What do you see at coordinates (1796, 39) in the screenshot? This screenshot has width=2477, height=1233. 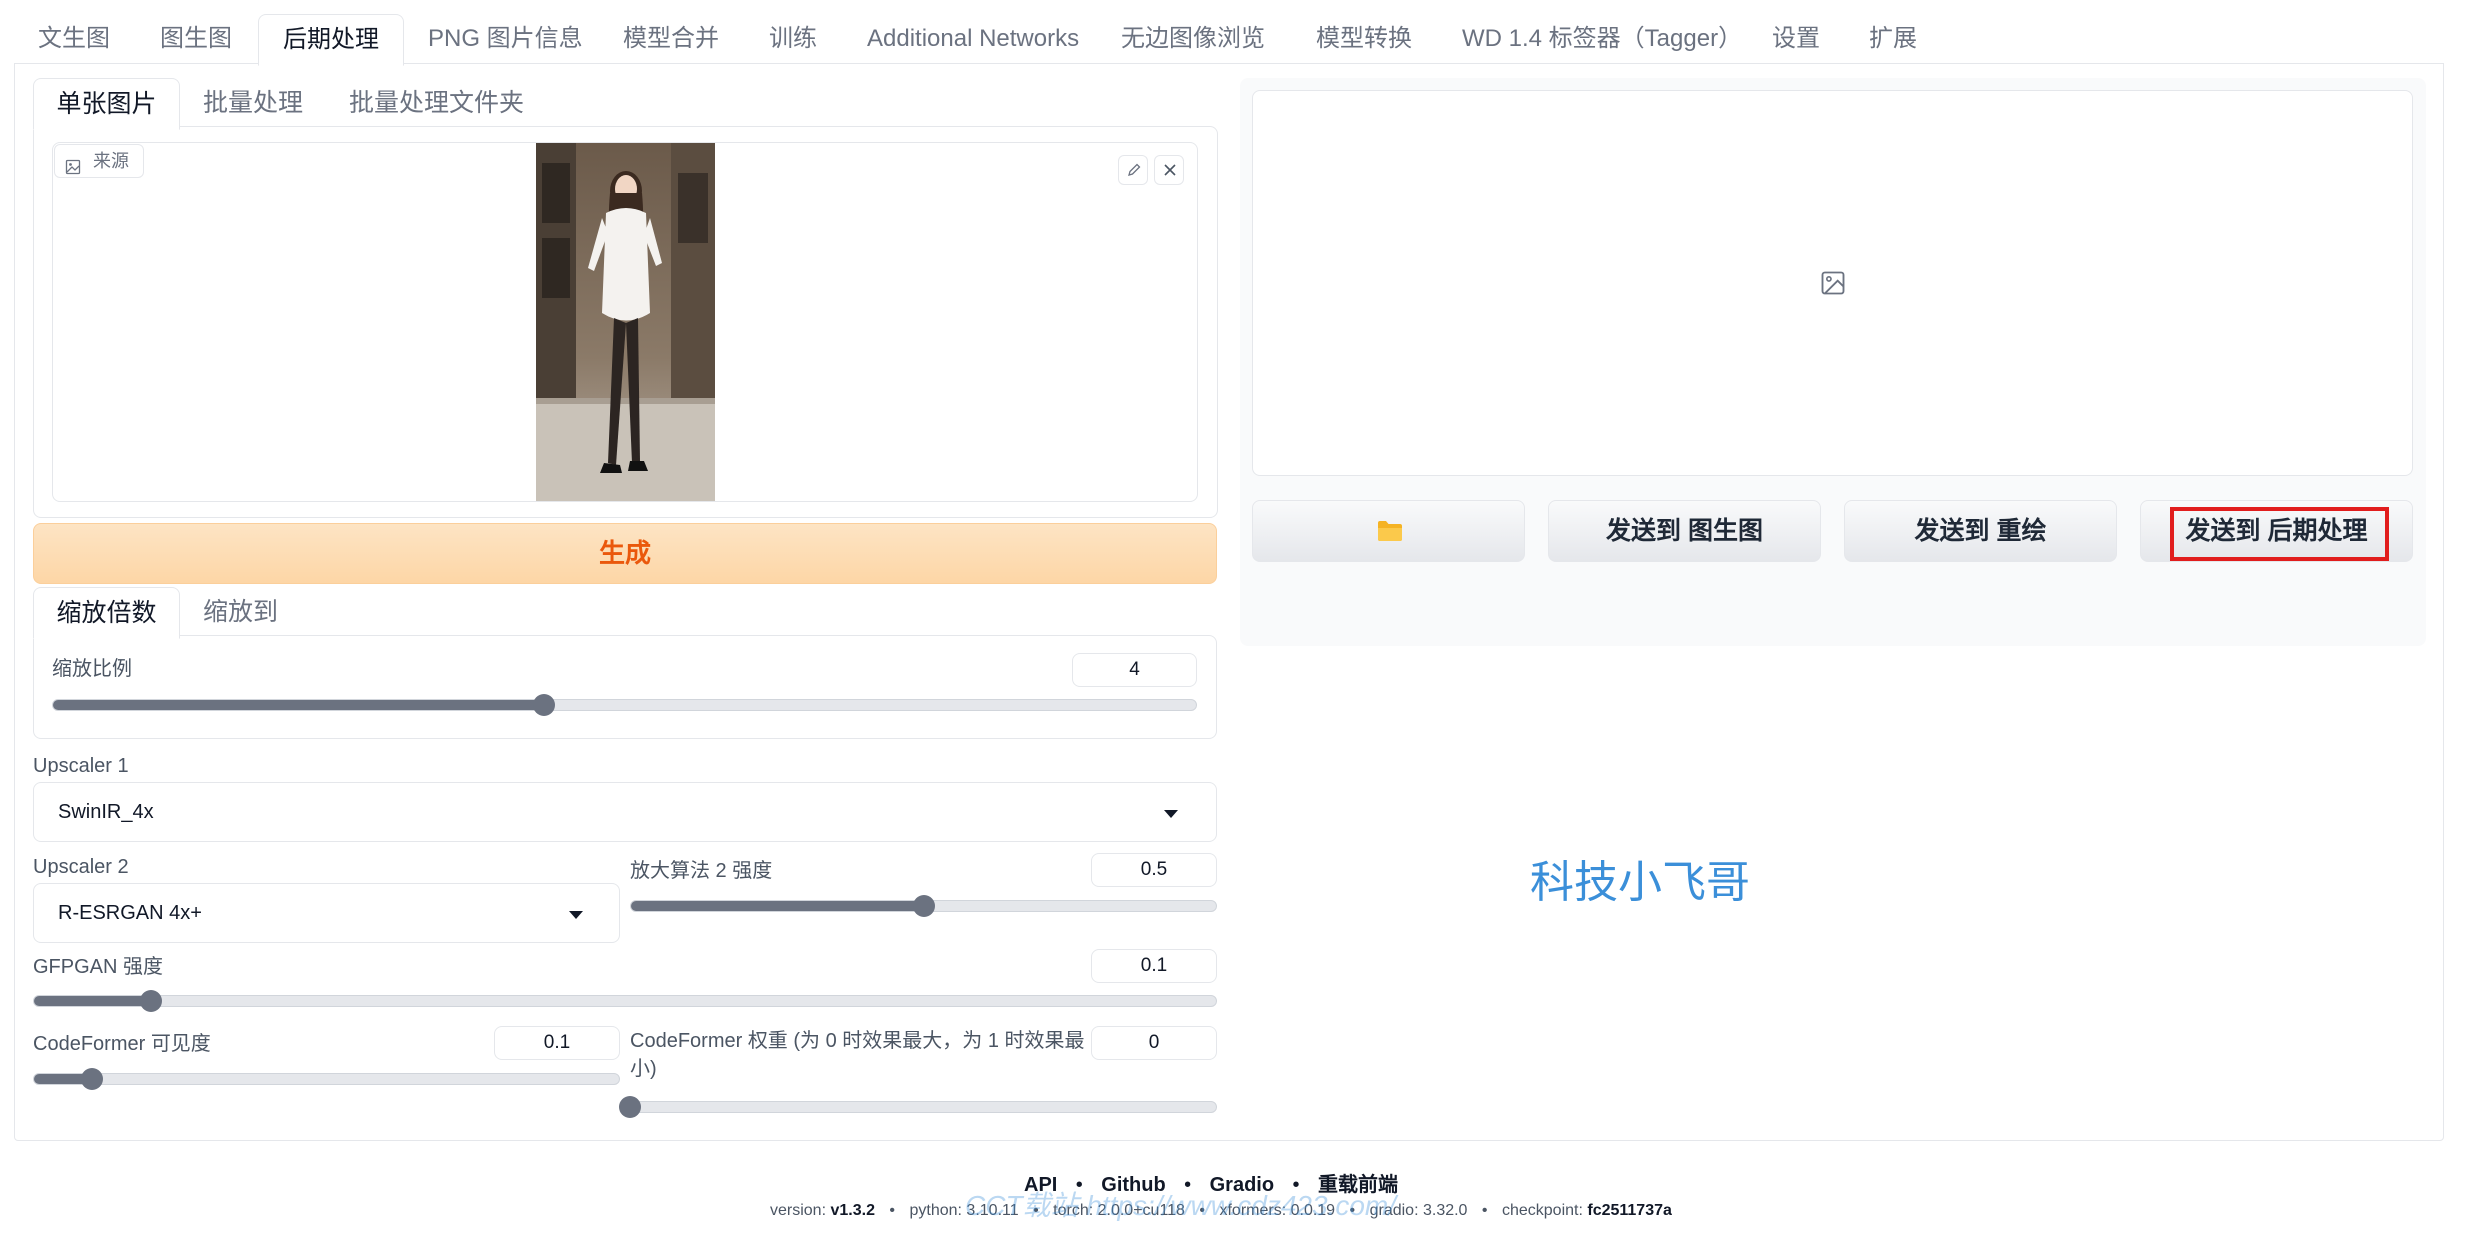 I see `tab-settings: 设置` at bounding box center [1796, 39].